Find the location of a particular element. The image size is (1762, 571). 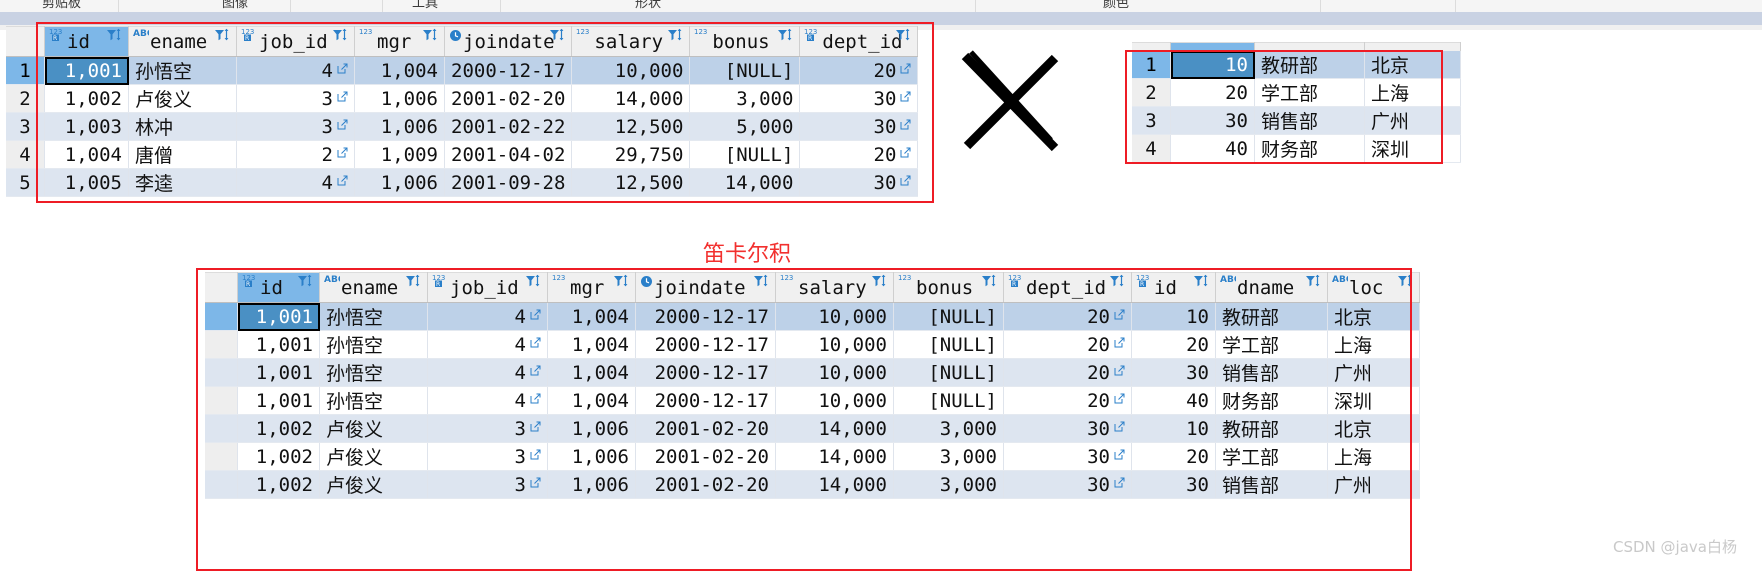

dept-column-header-id is located at coordinates (1212, 46).